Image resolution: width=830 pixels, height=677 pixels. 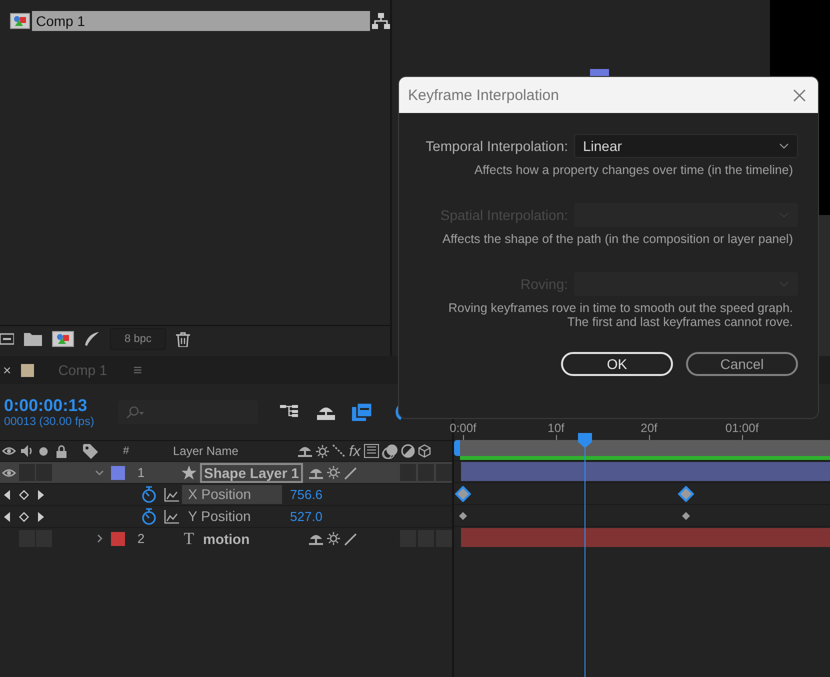 I want to click on layer-row: 2 T motion, so click(x=226, y=538).